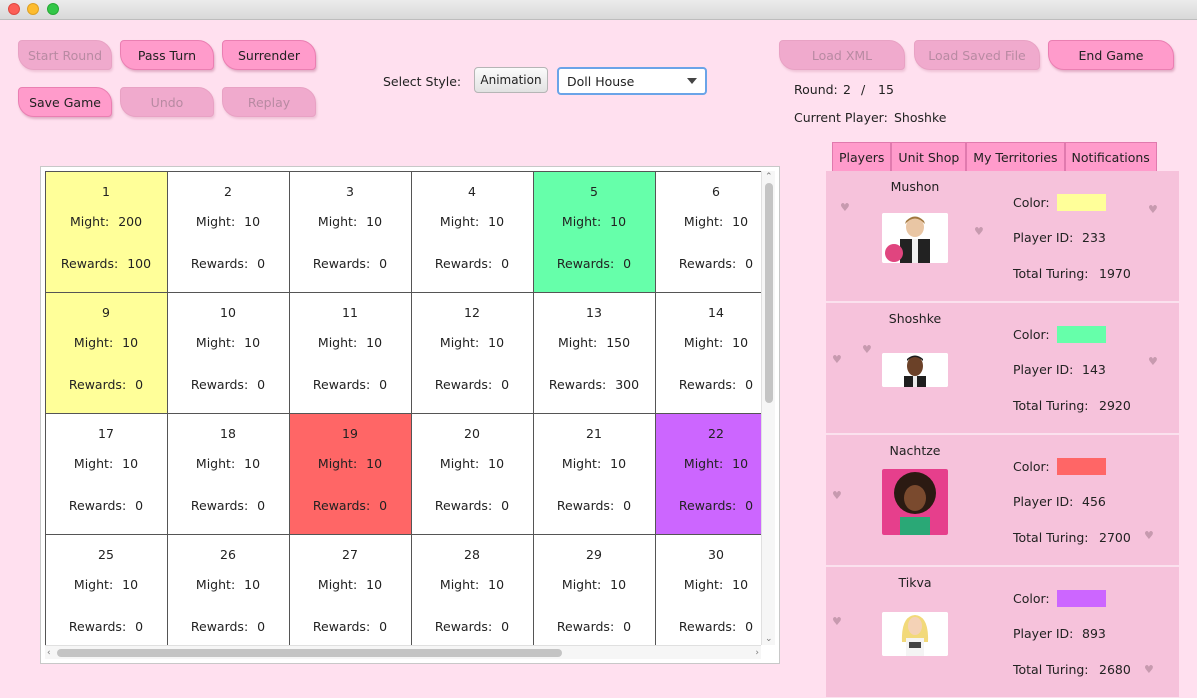  What do you see at coordinates (65, 102) in the screenshot?
I see `save-game-button: Save Game` at bounding box center [65, 102].